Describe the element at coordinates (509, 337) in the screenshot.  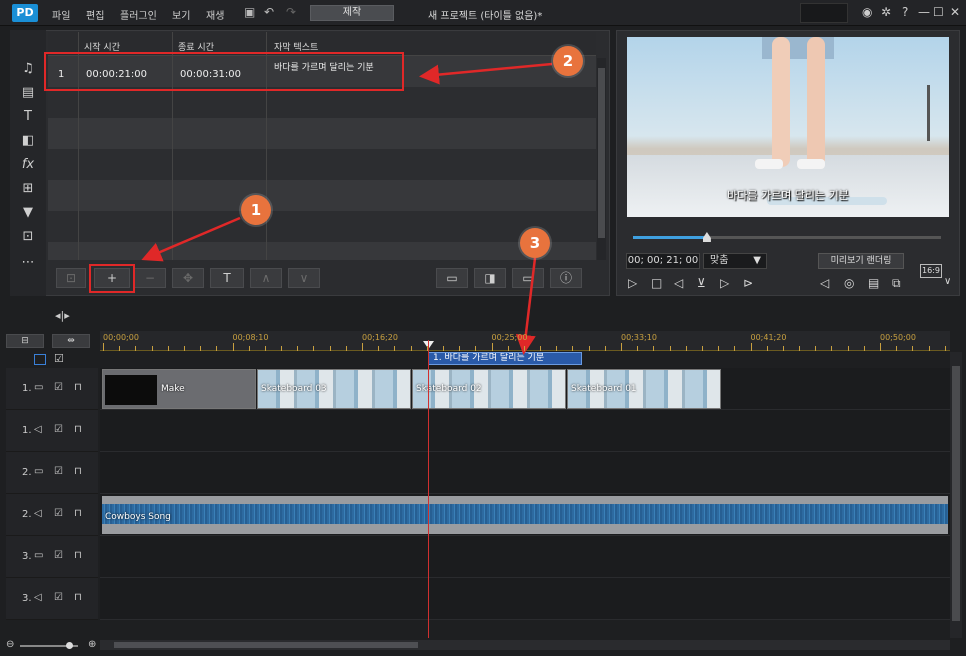
I see `ruler-tick-label: 00;25;00` at that location.